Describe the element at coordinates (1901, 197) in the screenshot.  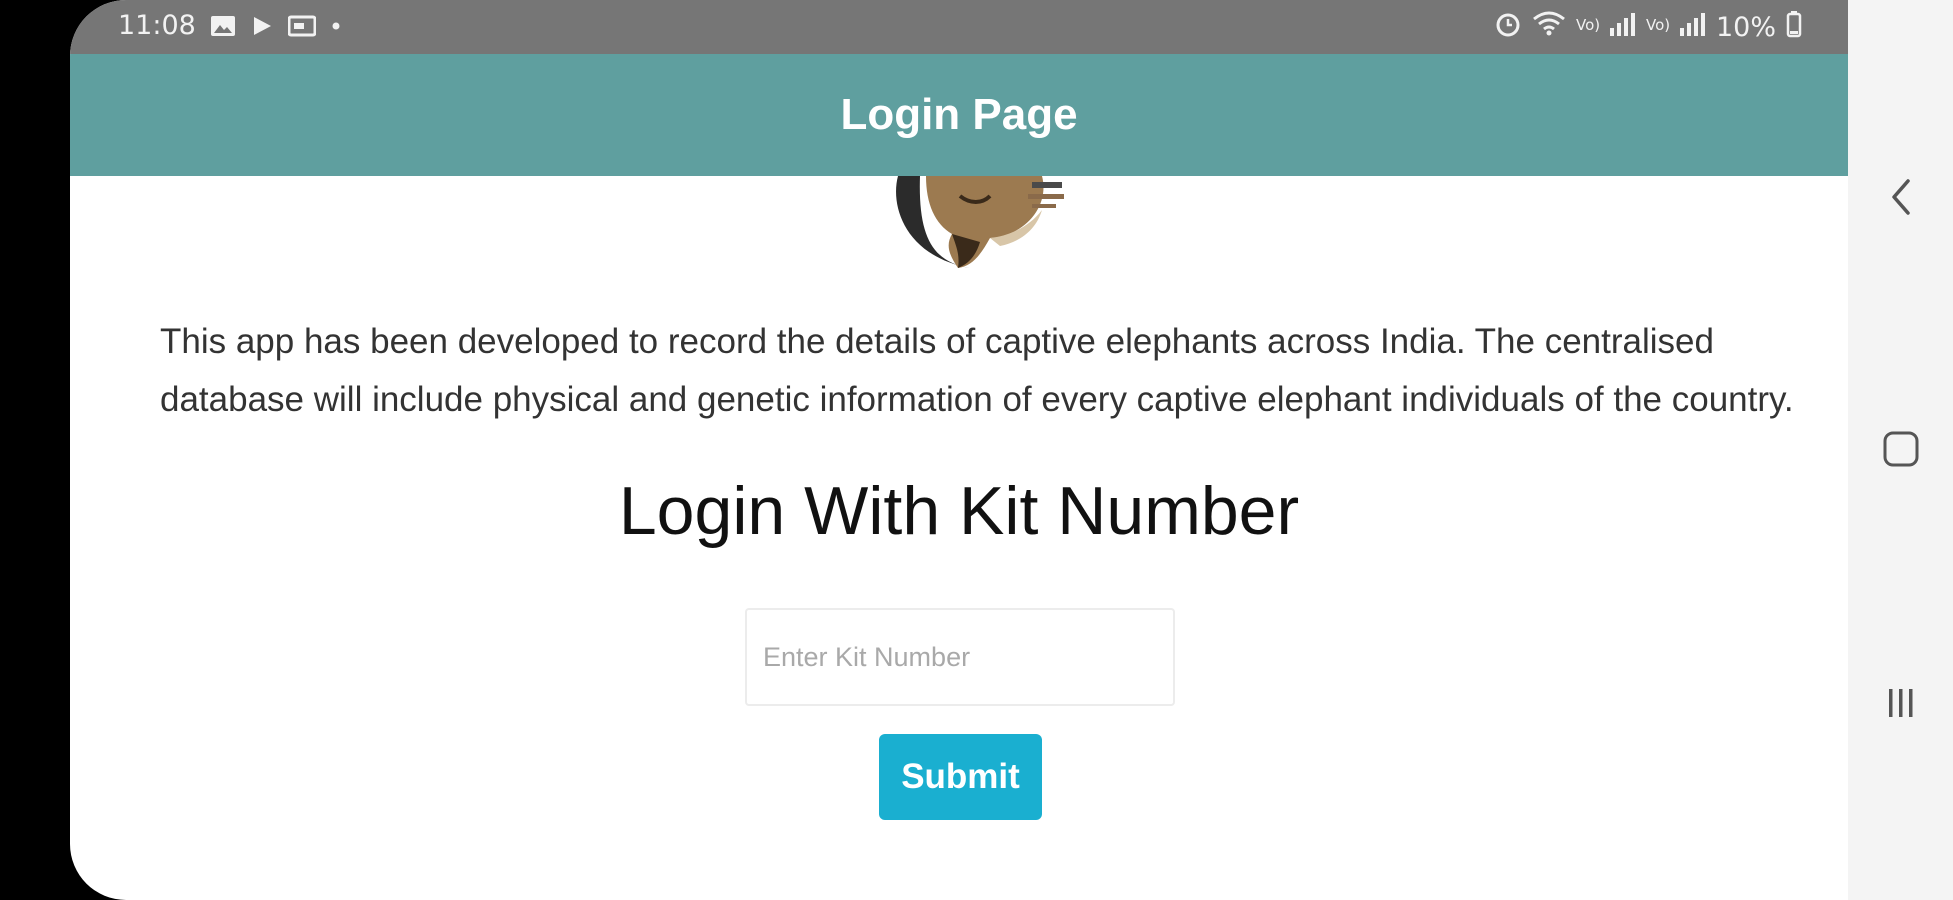
I see `back-icon` at that location.